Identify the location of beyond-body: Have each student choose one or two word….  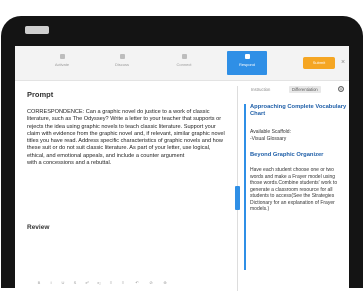
(294, 189).